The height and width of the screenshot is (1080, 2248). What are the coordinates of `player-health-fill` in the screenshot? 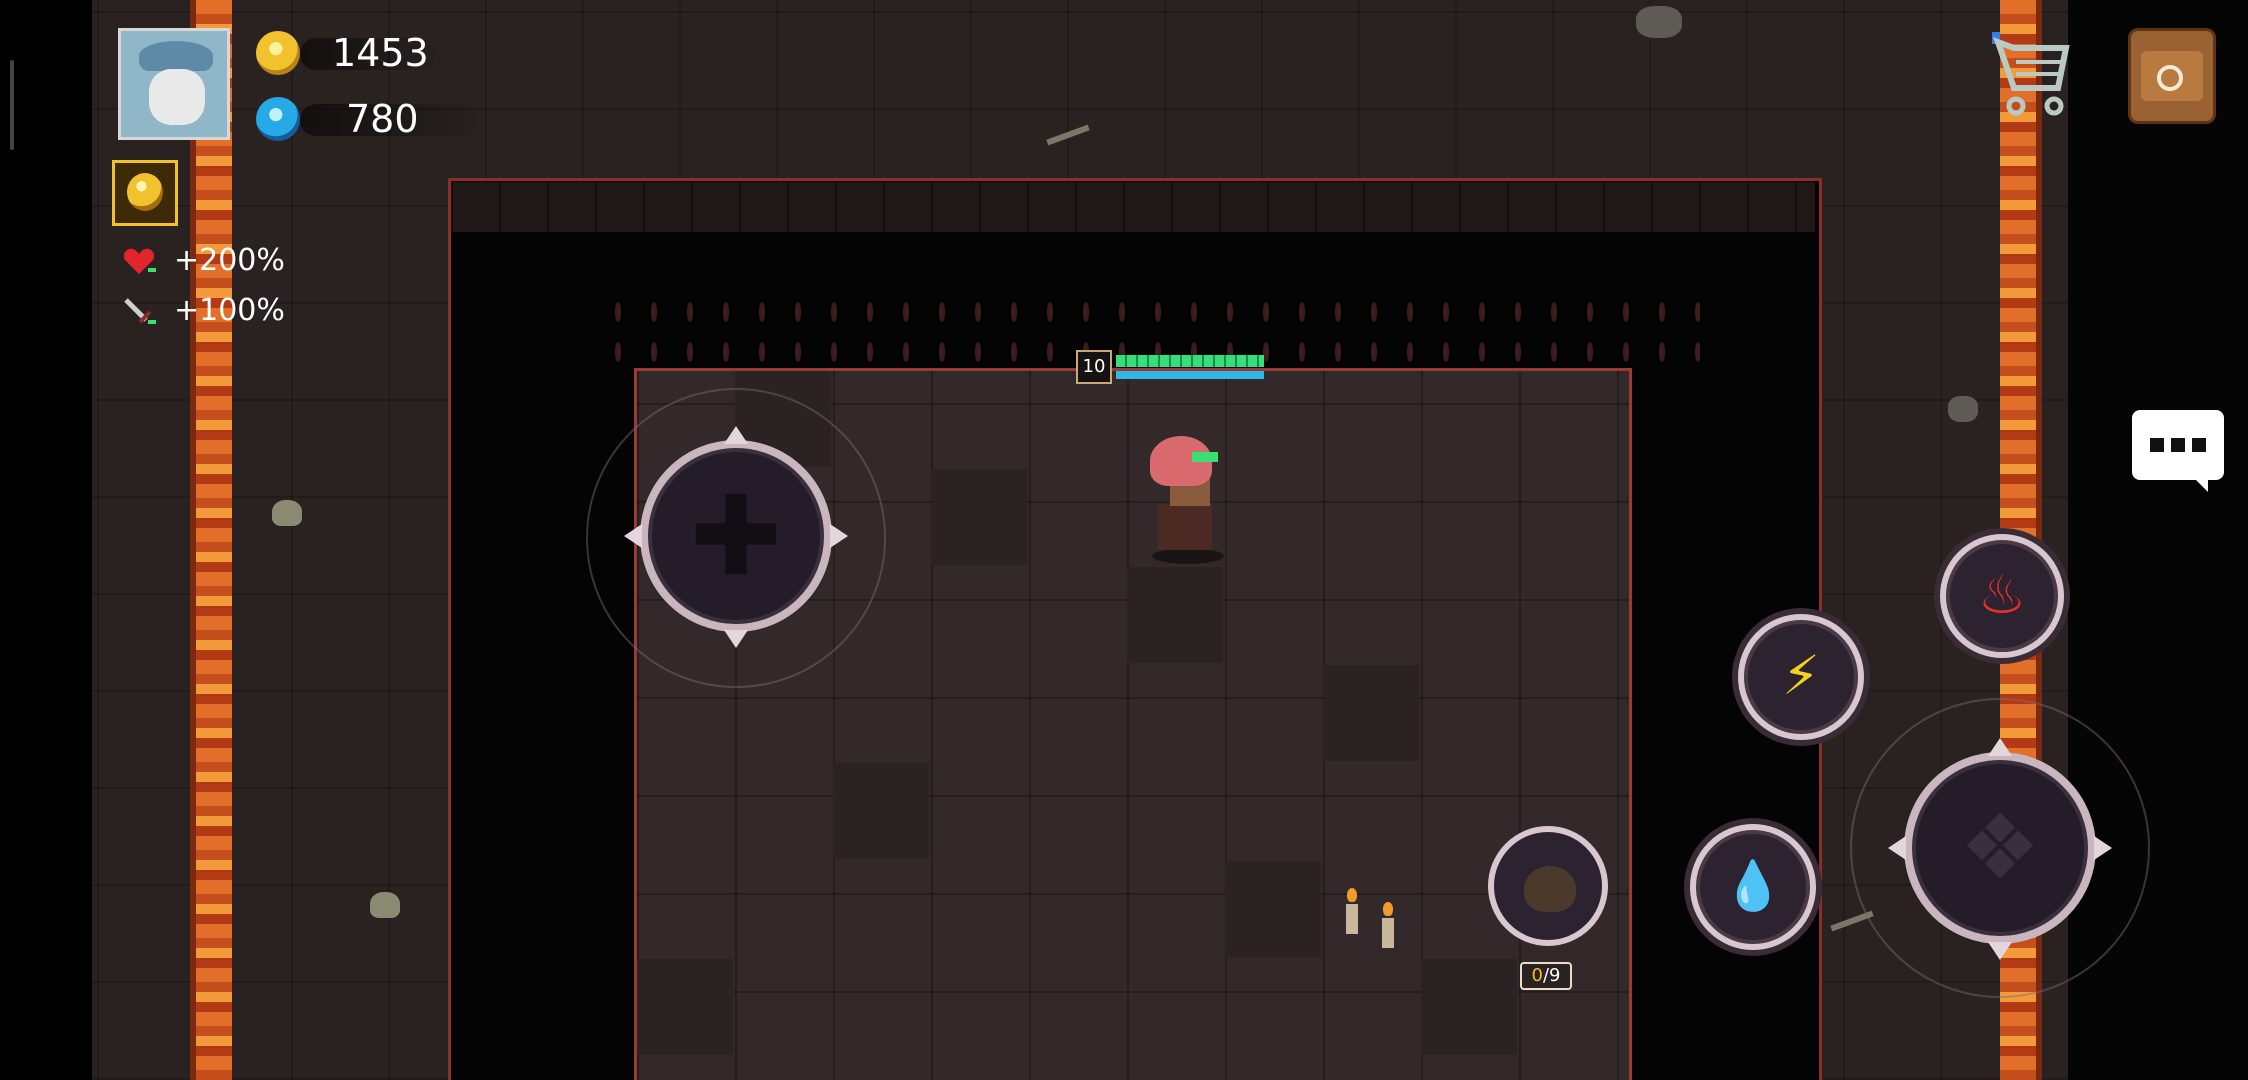 It's located at (1190, 361).